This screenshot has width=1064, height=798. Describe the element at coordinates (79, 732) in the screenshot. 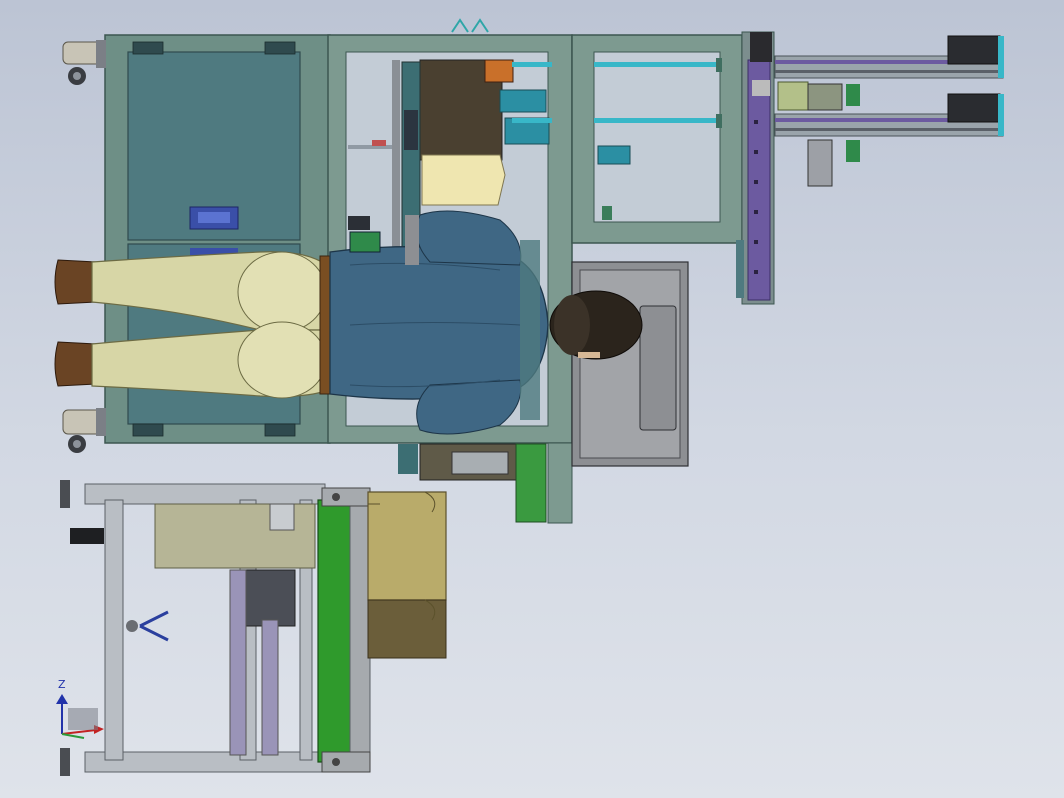

I see `triad-x-arrow-icon` at that location.